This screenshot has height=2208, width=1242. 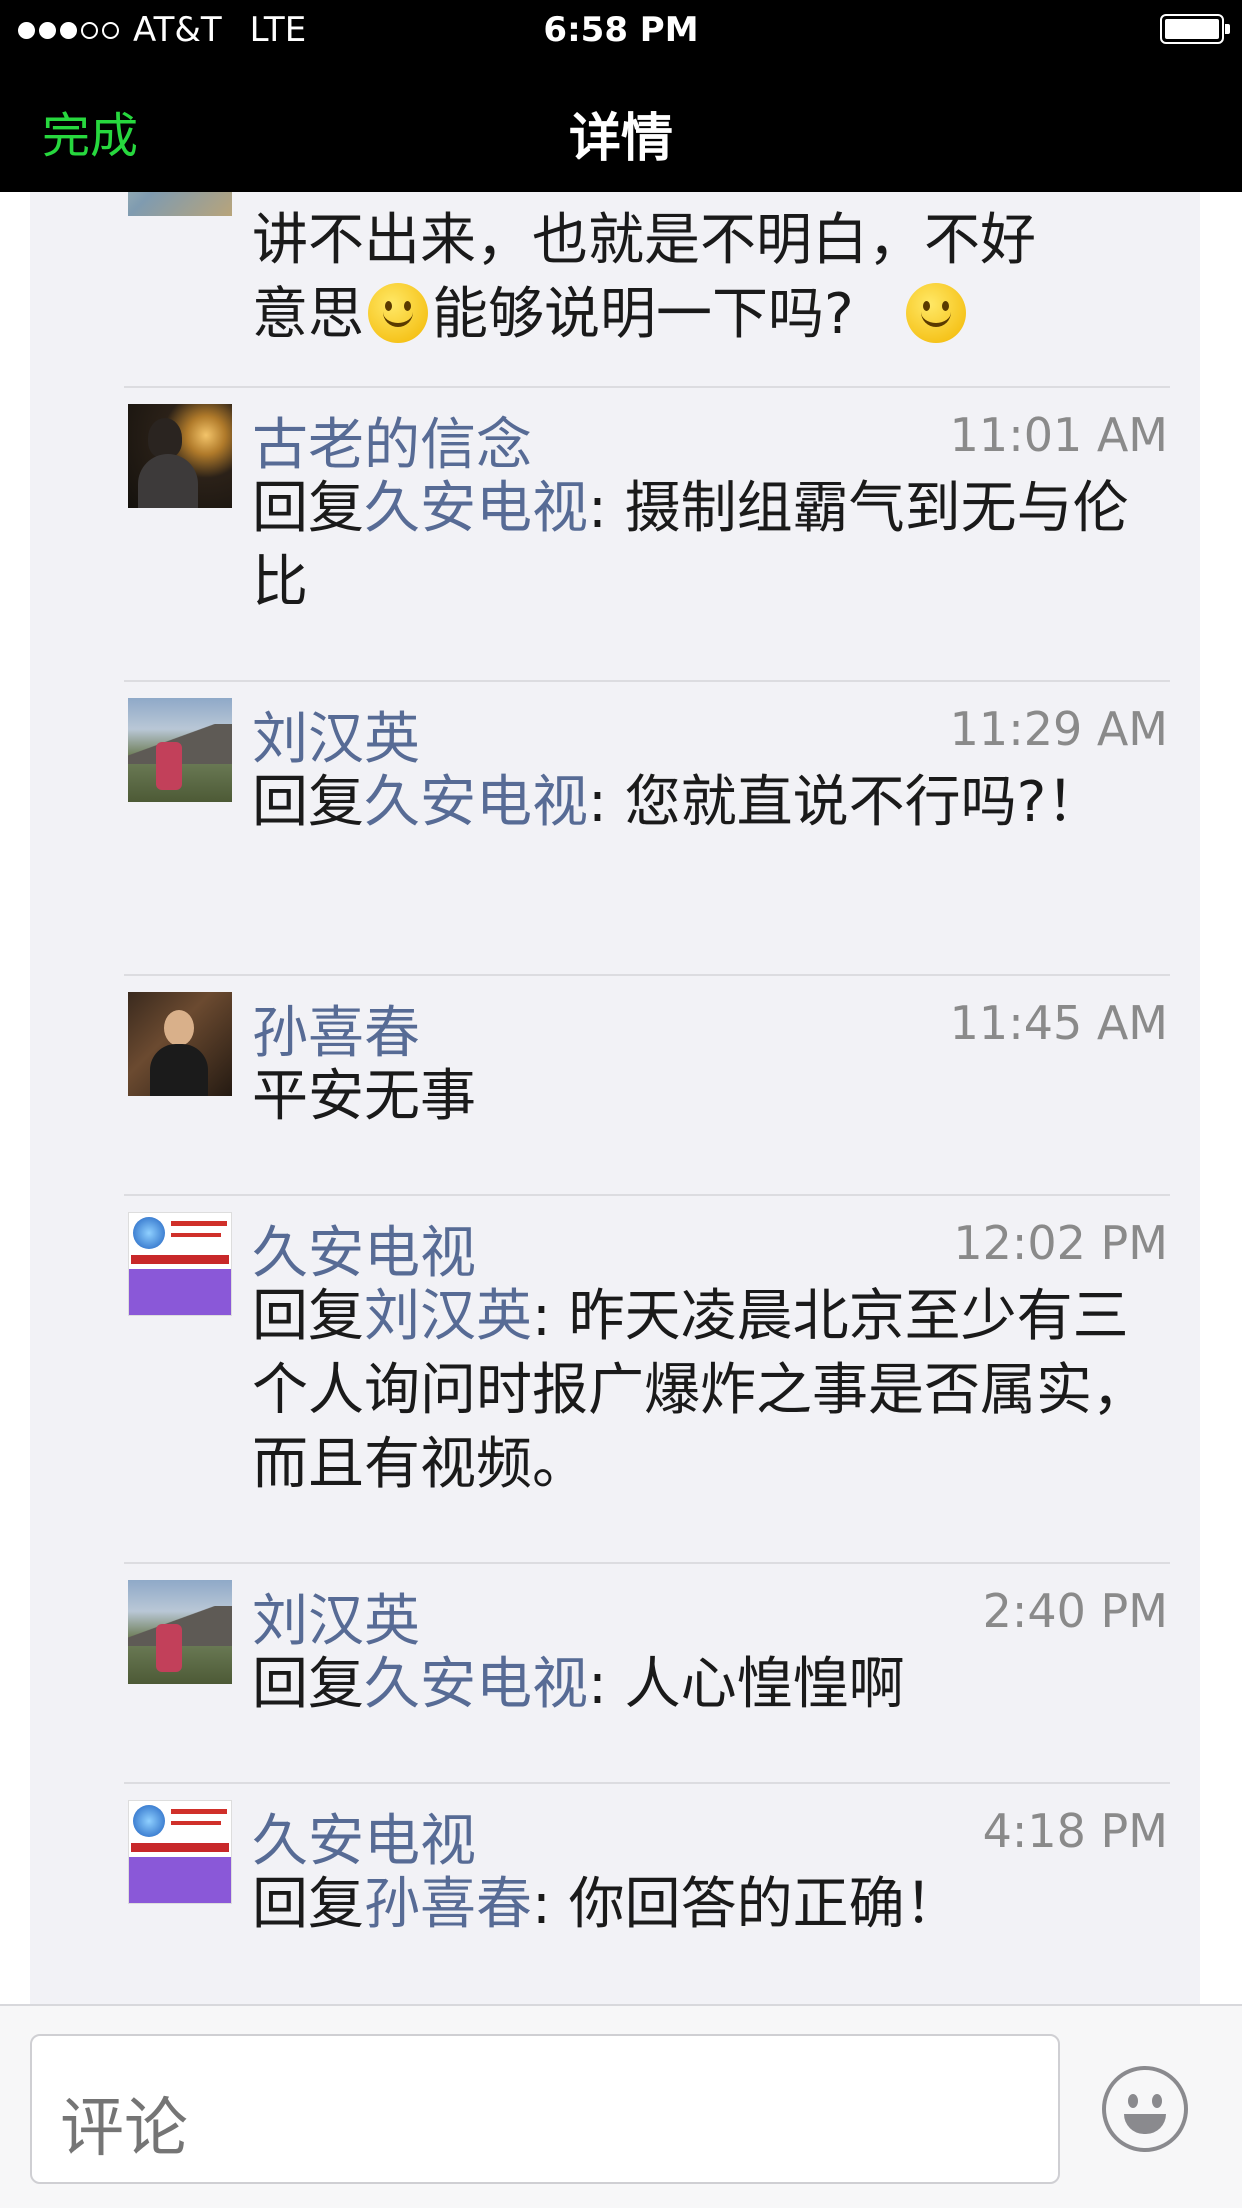 I want to click on comment-text: 回复刘汉英: 昨天凌晨北京至少有三个人询问时报广爆炸之事是否属实，而且有视频。, so click(x=700, y=1390).